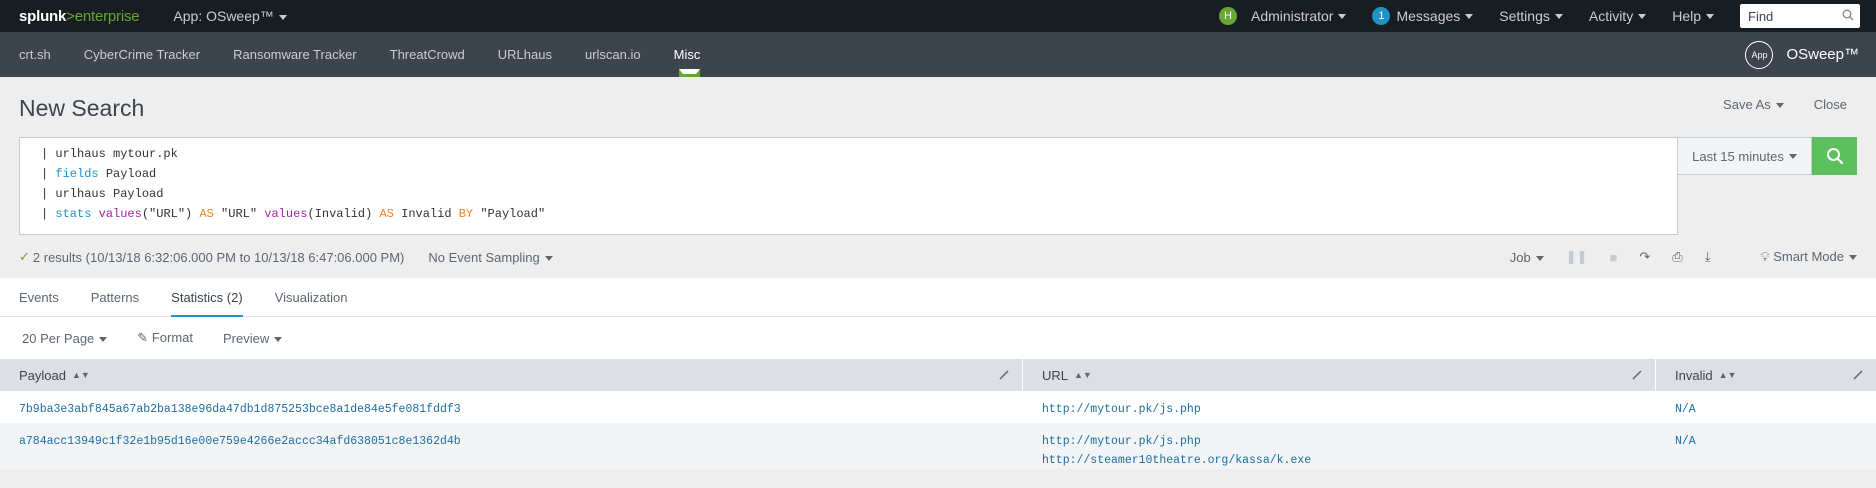 The height and width of the screenshot is (488, 1876). What do you see at coordinates (938, 338) in the screenshot?
I see `results-options-bar: 20 Per Page ✎ Format Preview` at bounding box center [938, 338].